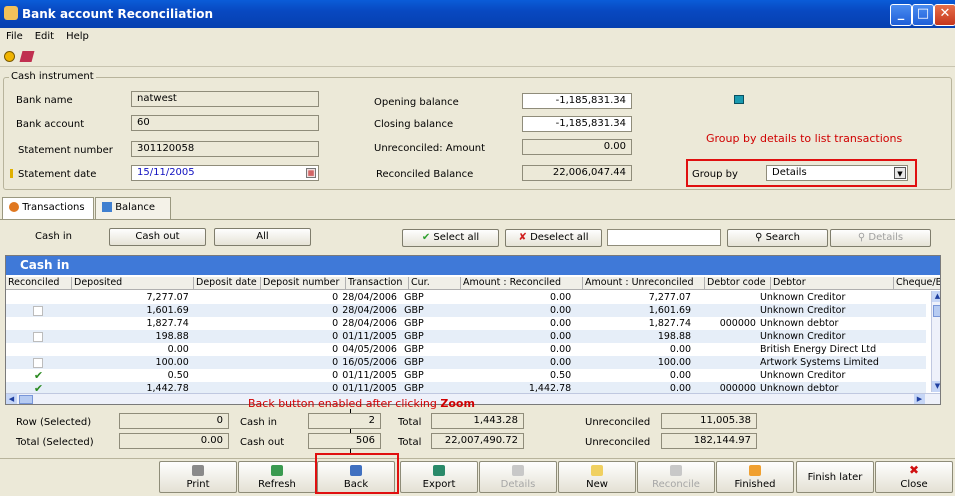 The height and width of the screenshot is (496, 955). I want to click on col-amount-unreconciled: Amount : Unreconciled, so click(644, 283).